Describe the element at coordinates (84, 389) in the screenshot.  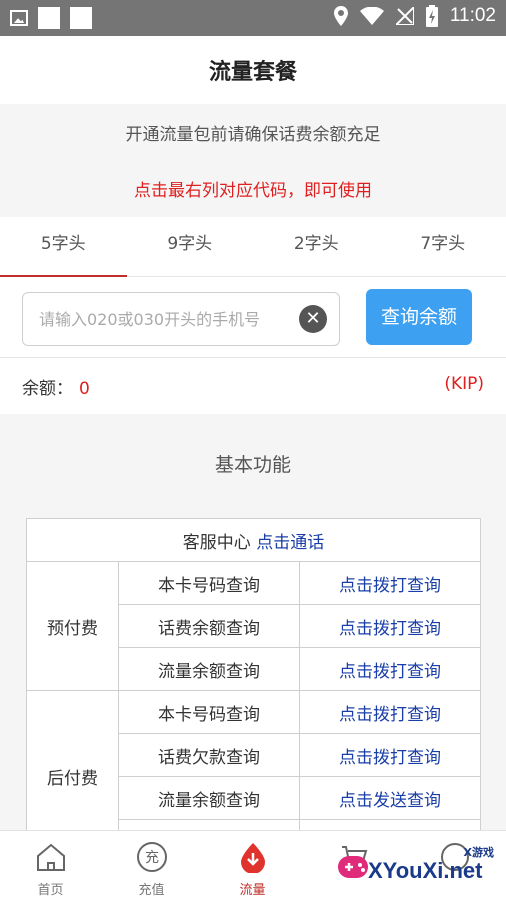
I see `balance-value: 0` at that location.